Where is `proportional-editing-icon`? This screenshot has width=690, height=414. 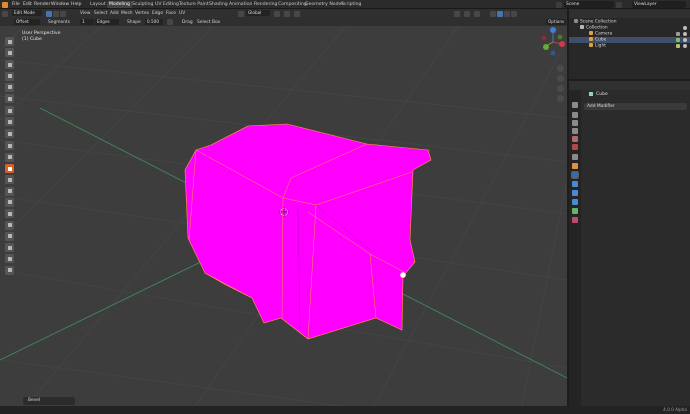
proportional-editing-icon is located at coordinates (297, 13).